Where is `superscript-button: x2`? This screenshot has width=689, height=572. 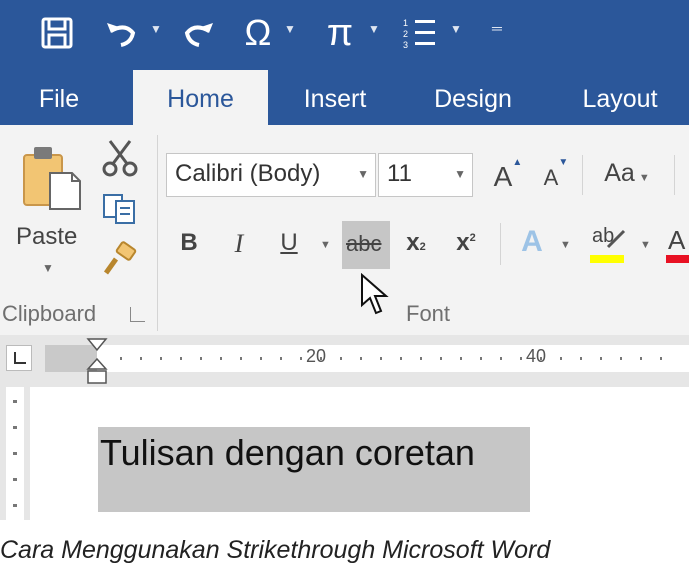
superscript-button: x2 is located at coordinates (466, 243).